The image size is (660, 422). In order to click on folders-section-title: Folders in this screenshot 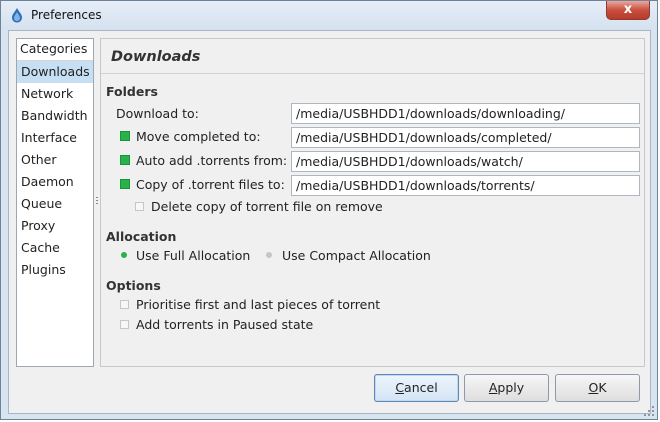, I will do `click(132, 91)`.